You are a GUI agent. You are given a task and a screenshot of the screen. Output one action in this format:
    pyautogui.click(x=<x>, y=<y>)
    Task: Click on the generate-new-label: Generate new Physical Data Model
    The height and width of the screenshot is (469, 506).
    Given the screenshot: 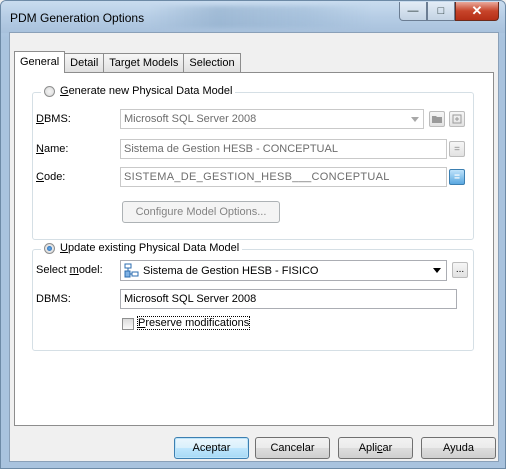 What is the action you would take?
    pyautogui.click(x=146, y=91)
    